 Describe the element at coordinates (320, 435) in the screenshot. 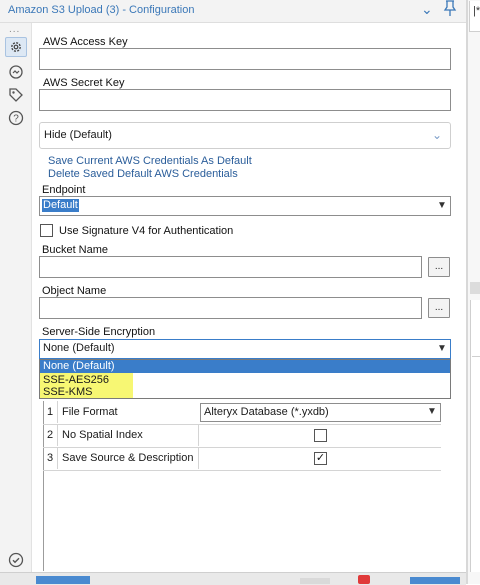

I see `no-spatial-index-checkbox` at that location.